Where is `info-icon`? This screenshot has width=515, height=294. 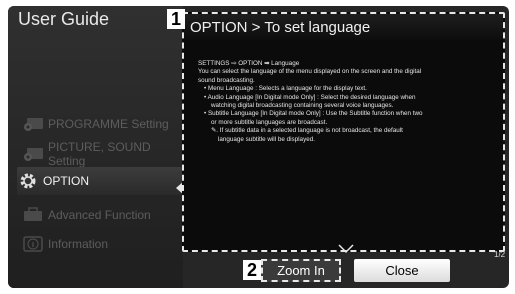 info-icon is located at coordinates (33, 244).